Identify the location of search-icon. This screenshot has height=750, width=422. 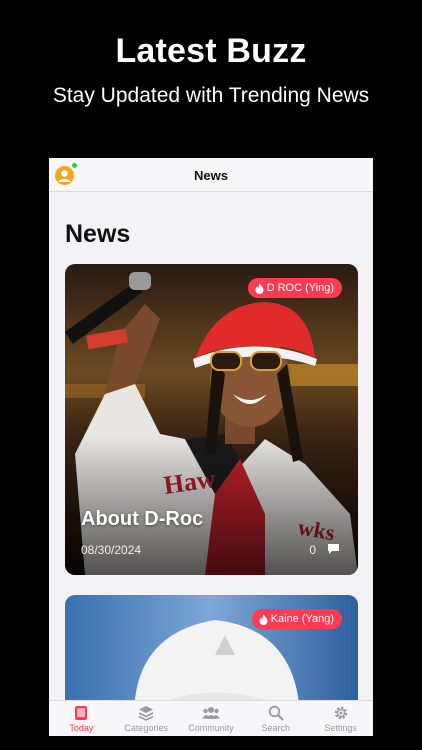
(276, 713).